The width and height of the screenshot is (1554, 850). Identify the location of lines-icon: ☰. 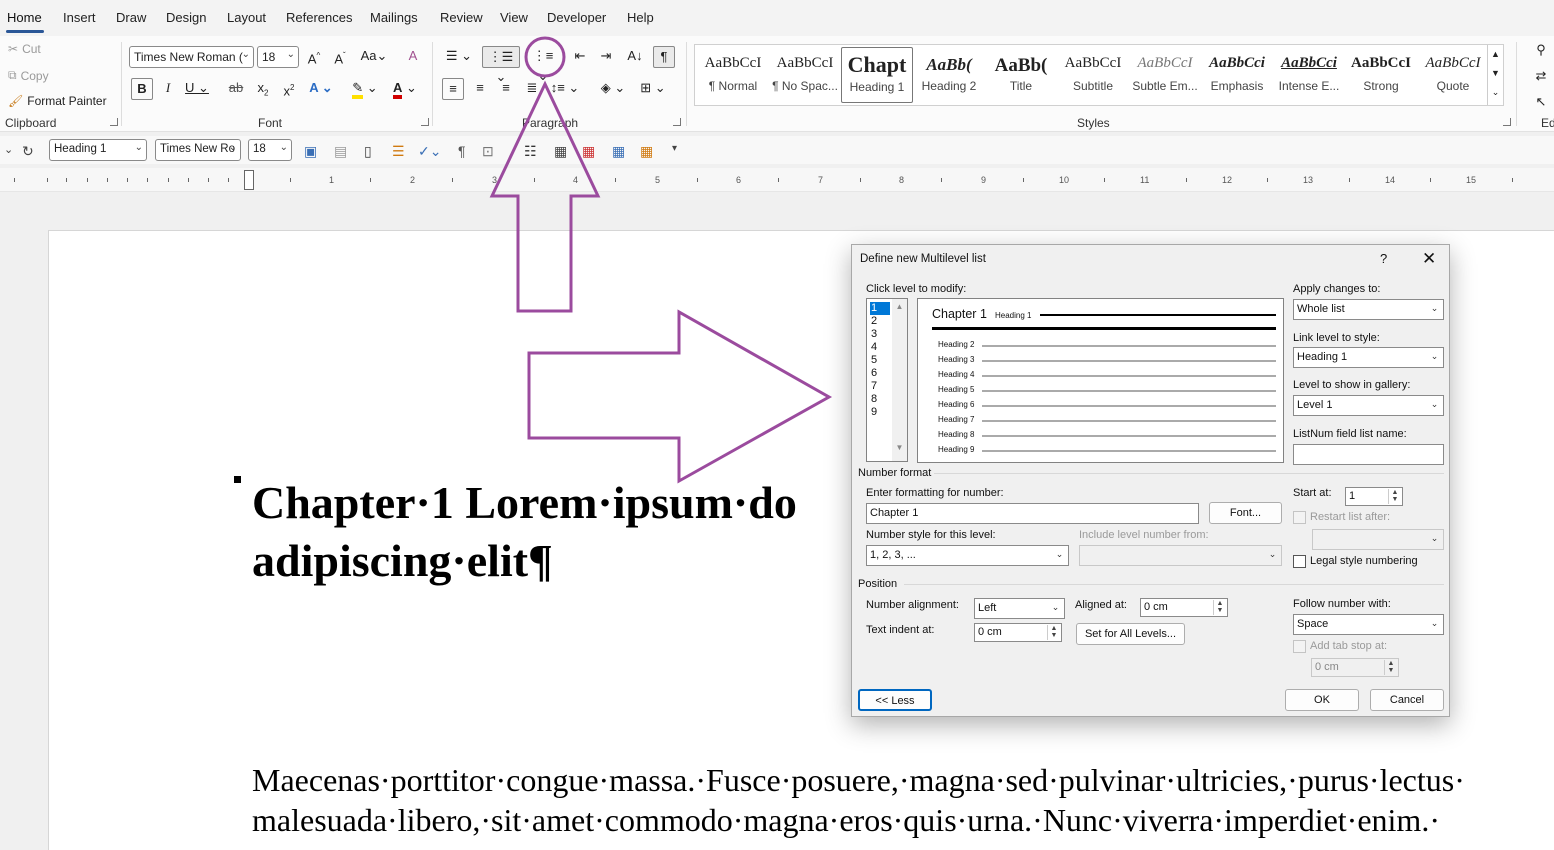
(398, 151).